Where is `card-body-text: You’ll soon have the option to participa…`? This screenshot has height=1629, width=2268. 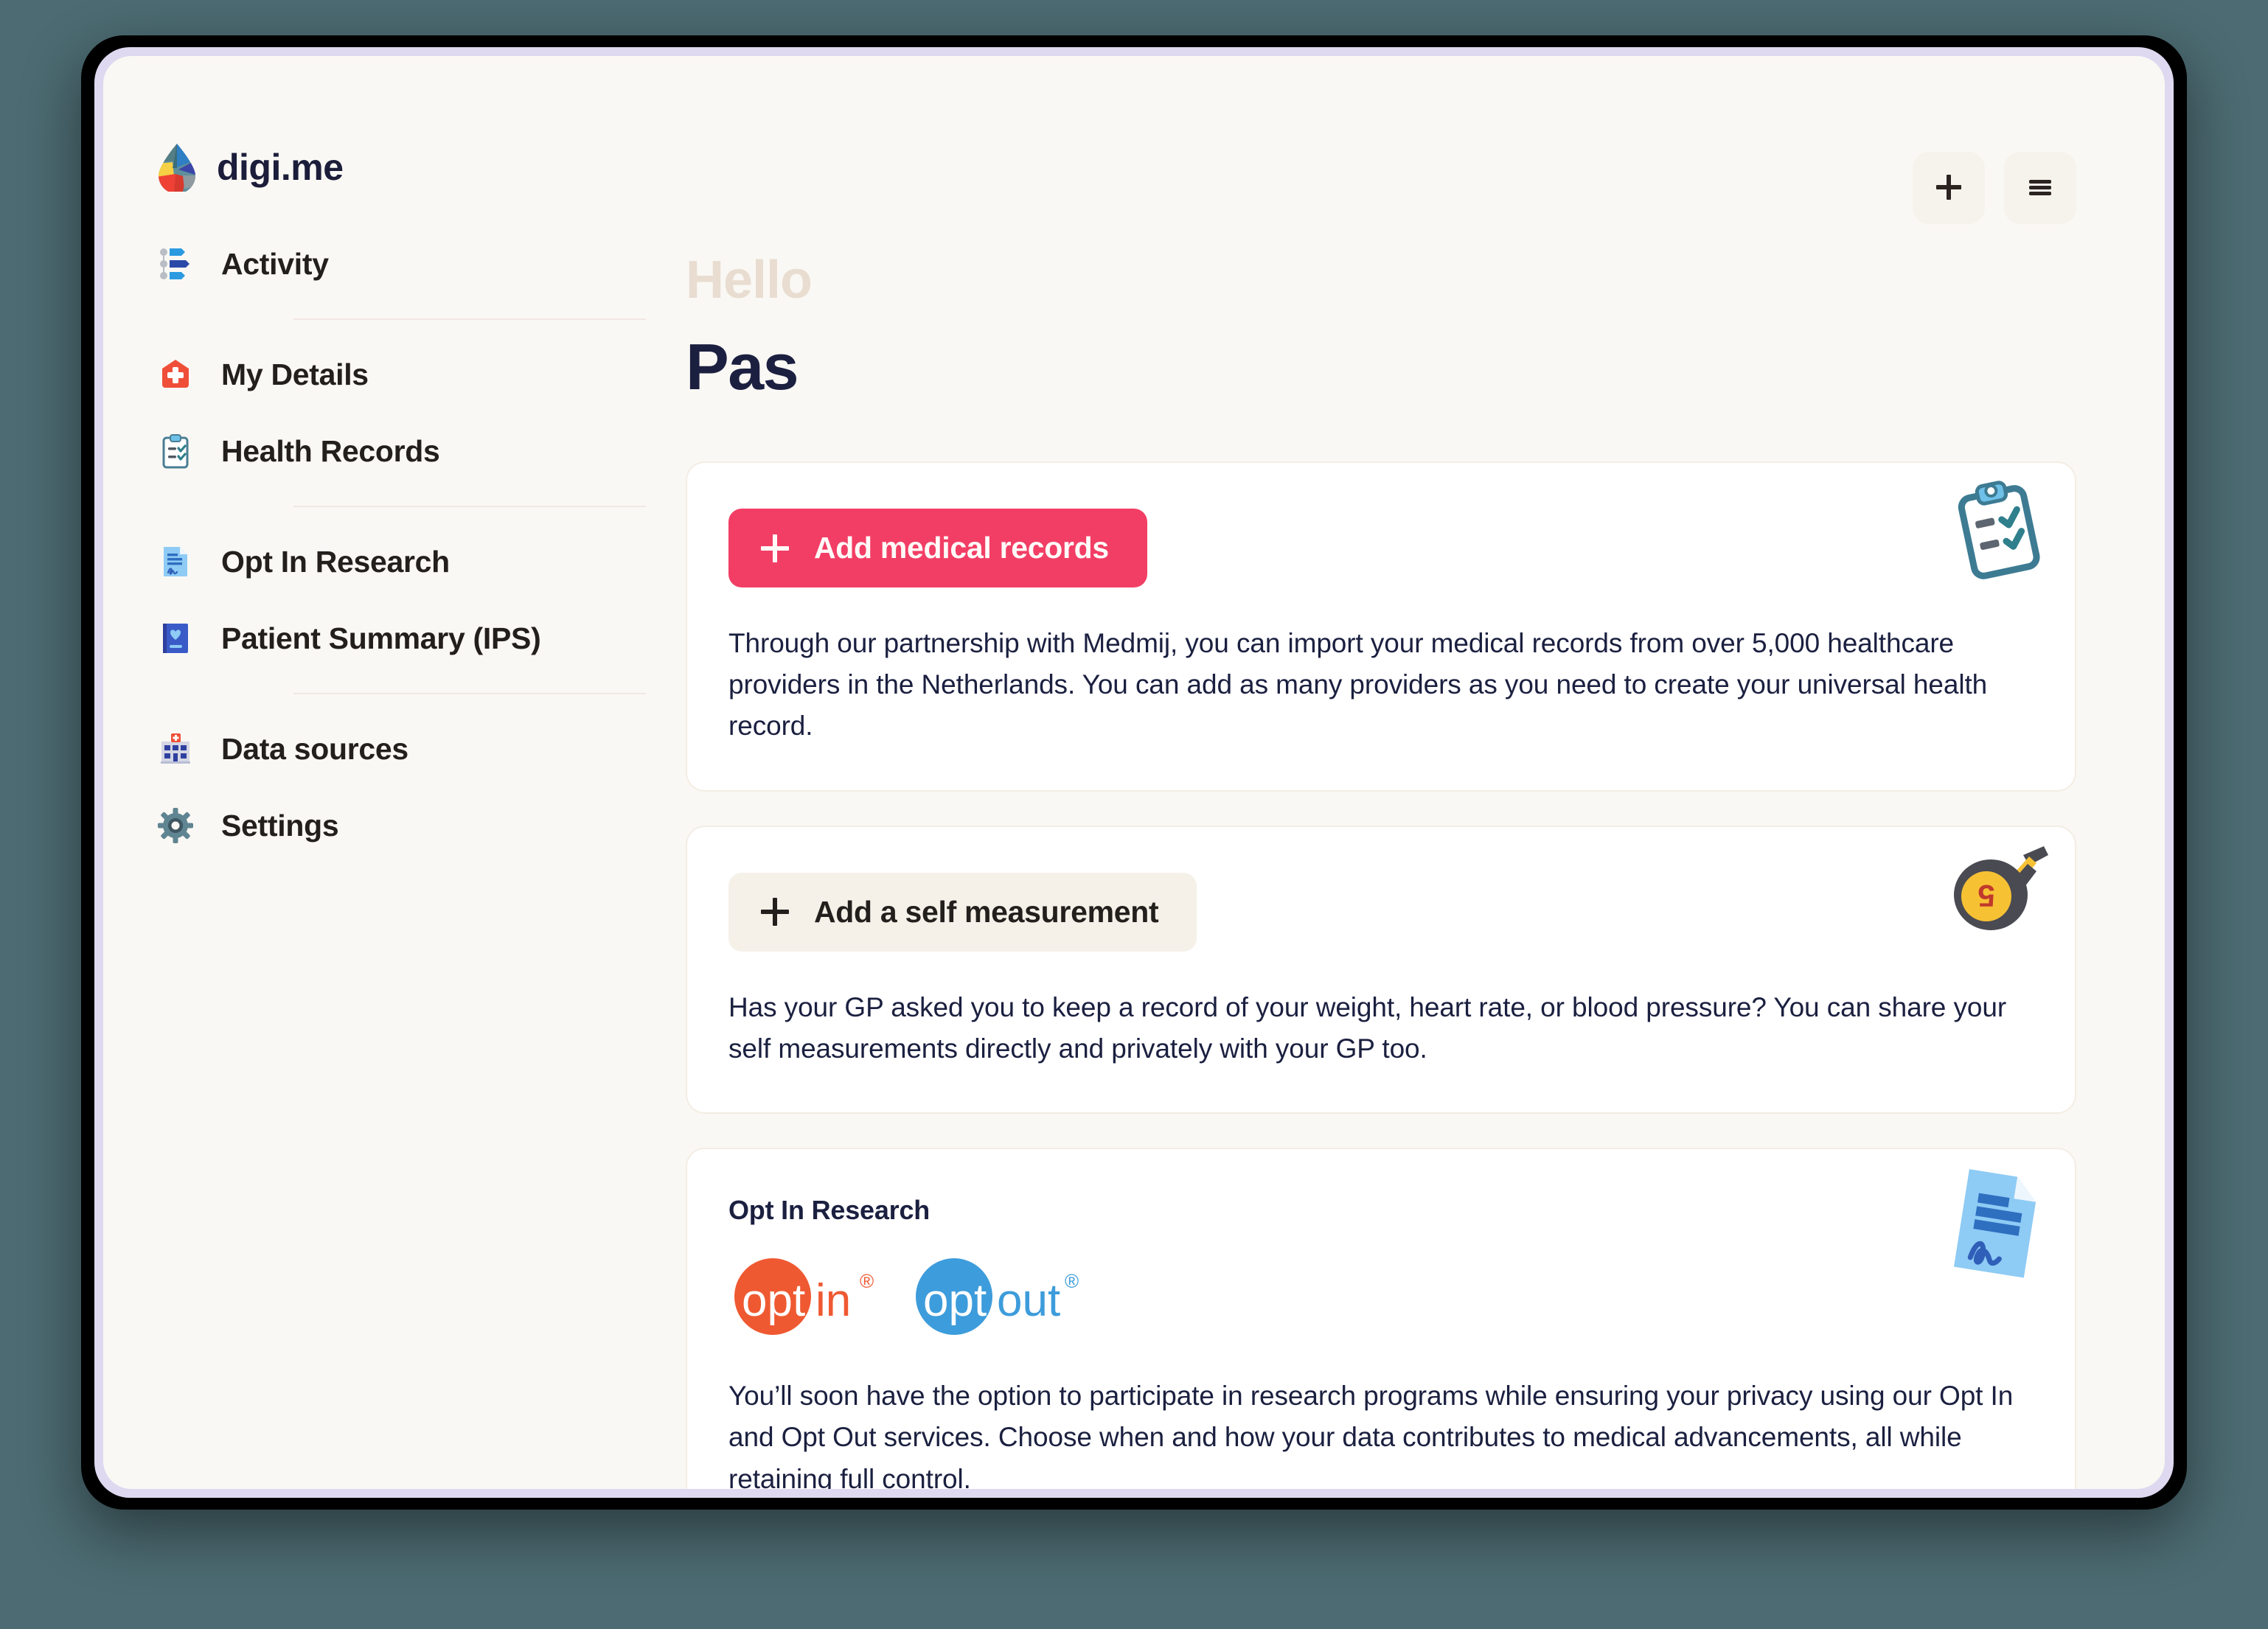 card-body-text: You’ll soon have the option to participa… is located at coordinates (1371, 1435).